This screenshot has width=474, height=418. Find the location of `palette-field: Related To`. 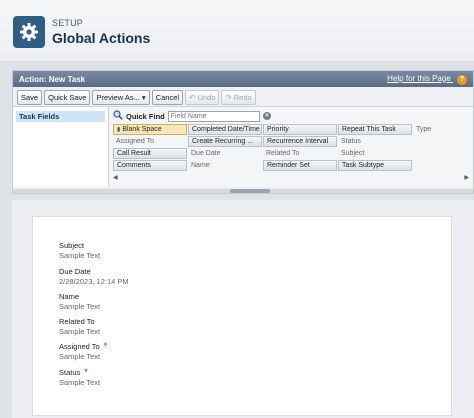

palette-field: Related To is located at coordinates (300, 153).